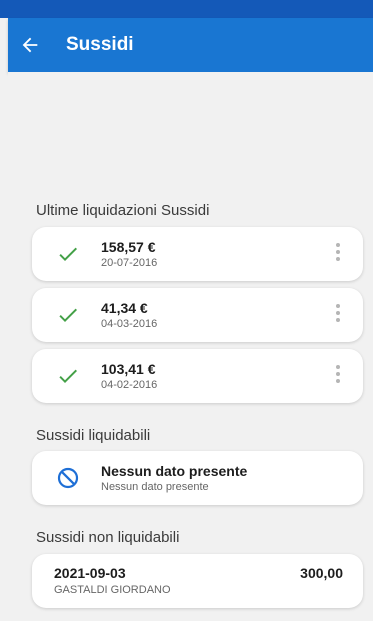 The height and width of the screenshot is (621, 373). What do you see at coordinates (155, 487) in the screenshot?
I see `empty-state-subtitle: Nessun dato presente` at bounding box center [155, 487].